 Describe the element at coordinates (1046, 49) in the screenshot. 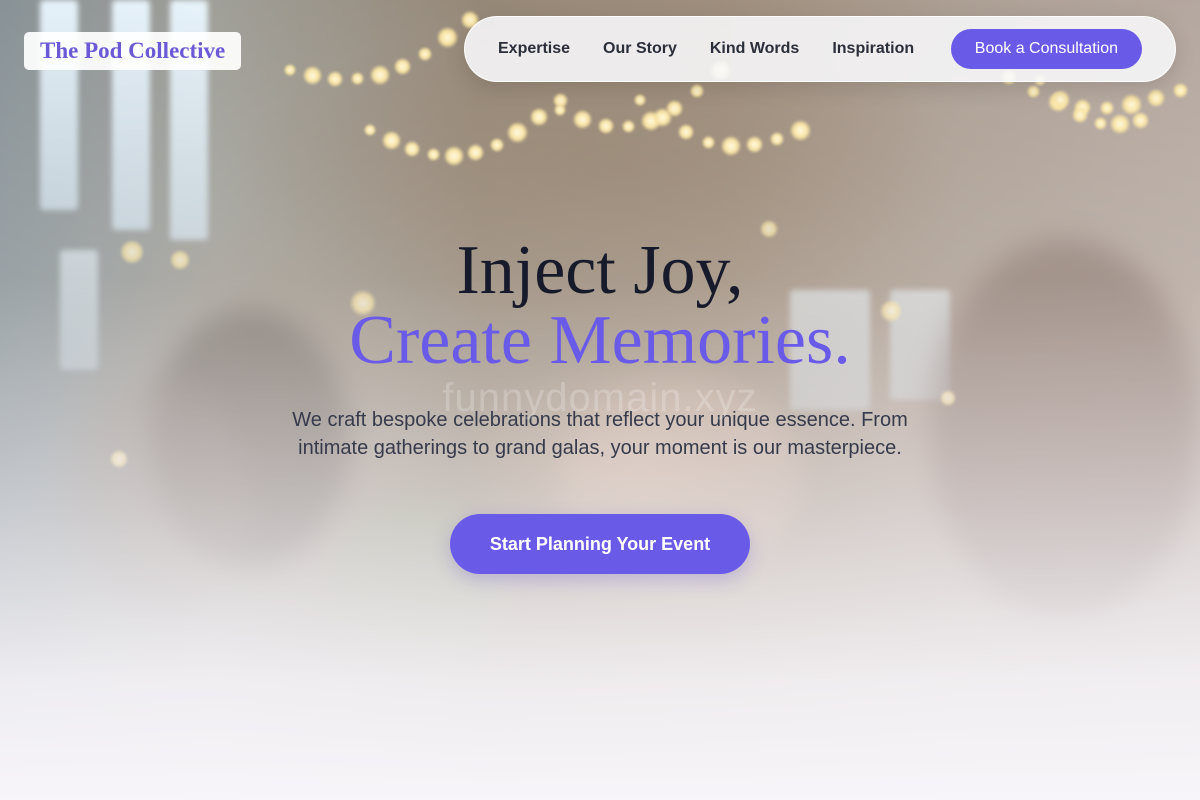

I see `book-consultation-button: Book a Consultation` at that location.